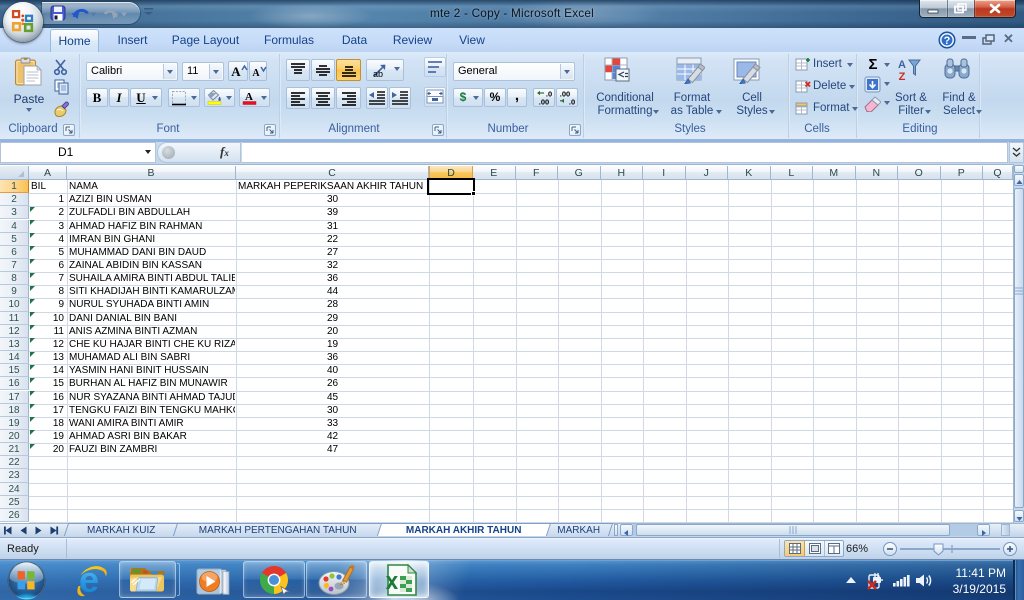  I want to click on svg-text: .0, so click(572, 102).